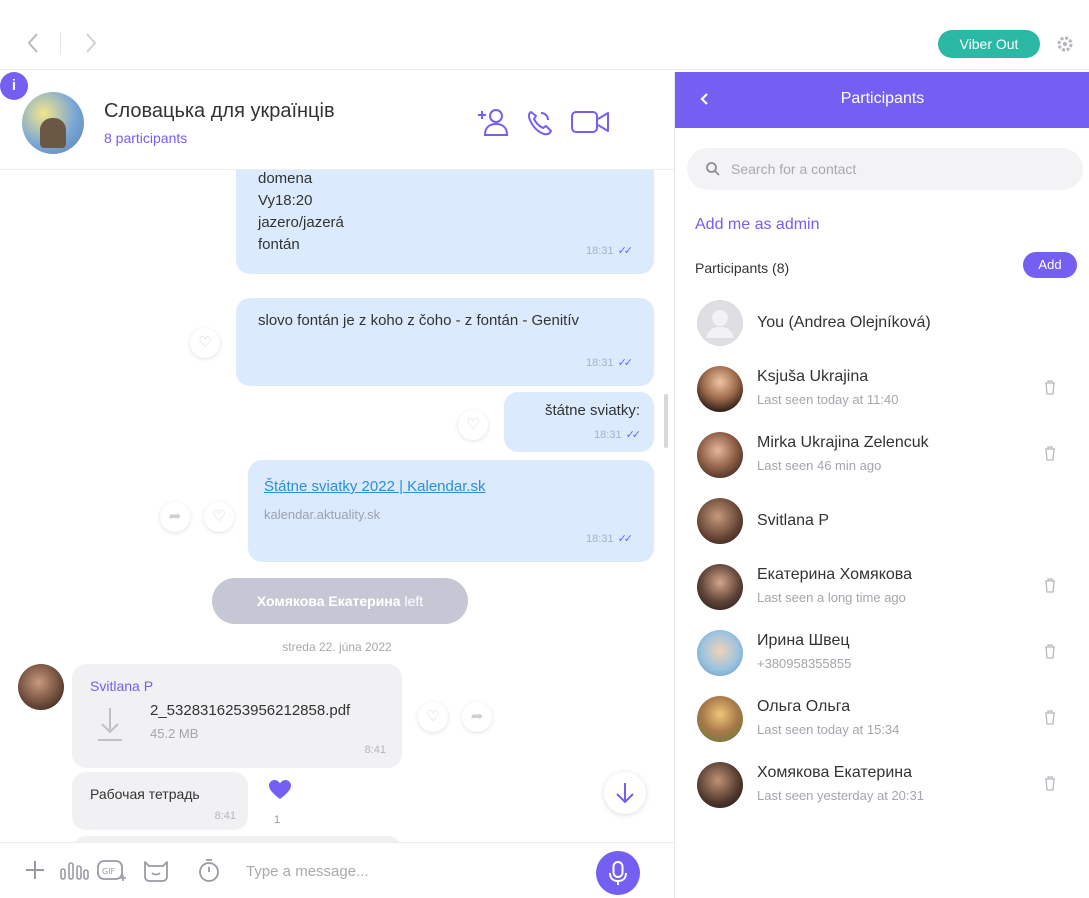 The width and height of the screenshot is (1089, 898). I want to click on contact-search, so click(885, 169).